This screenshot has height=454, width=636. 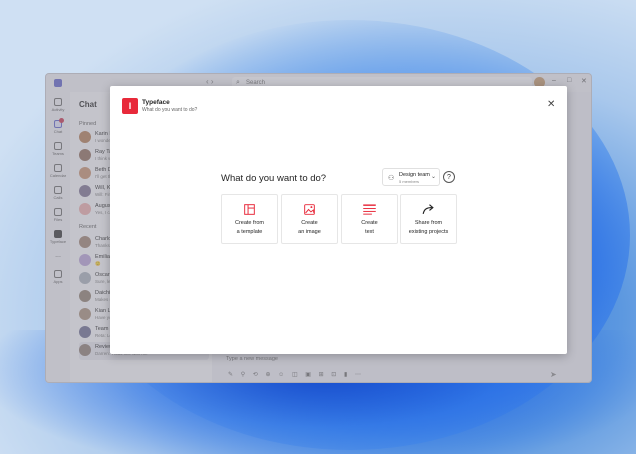 I want to click on card-label-line2: text, so click(x=369, y=232).